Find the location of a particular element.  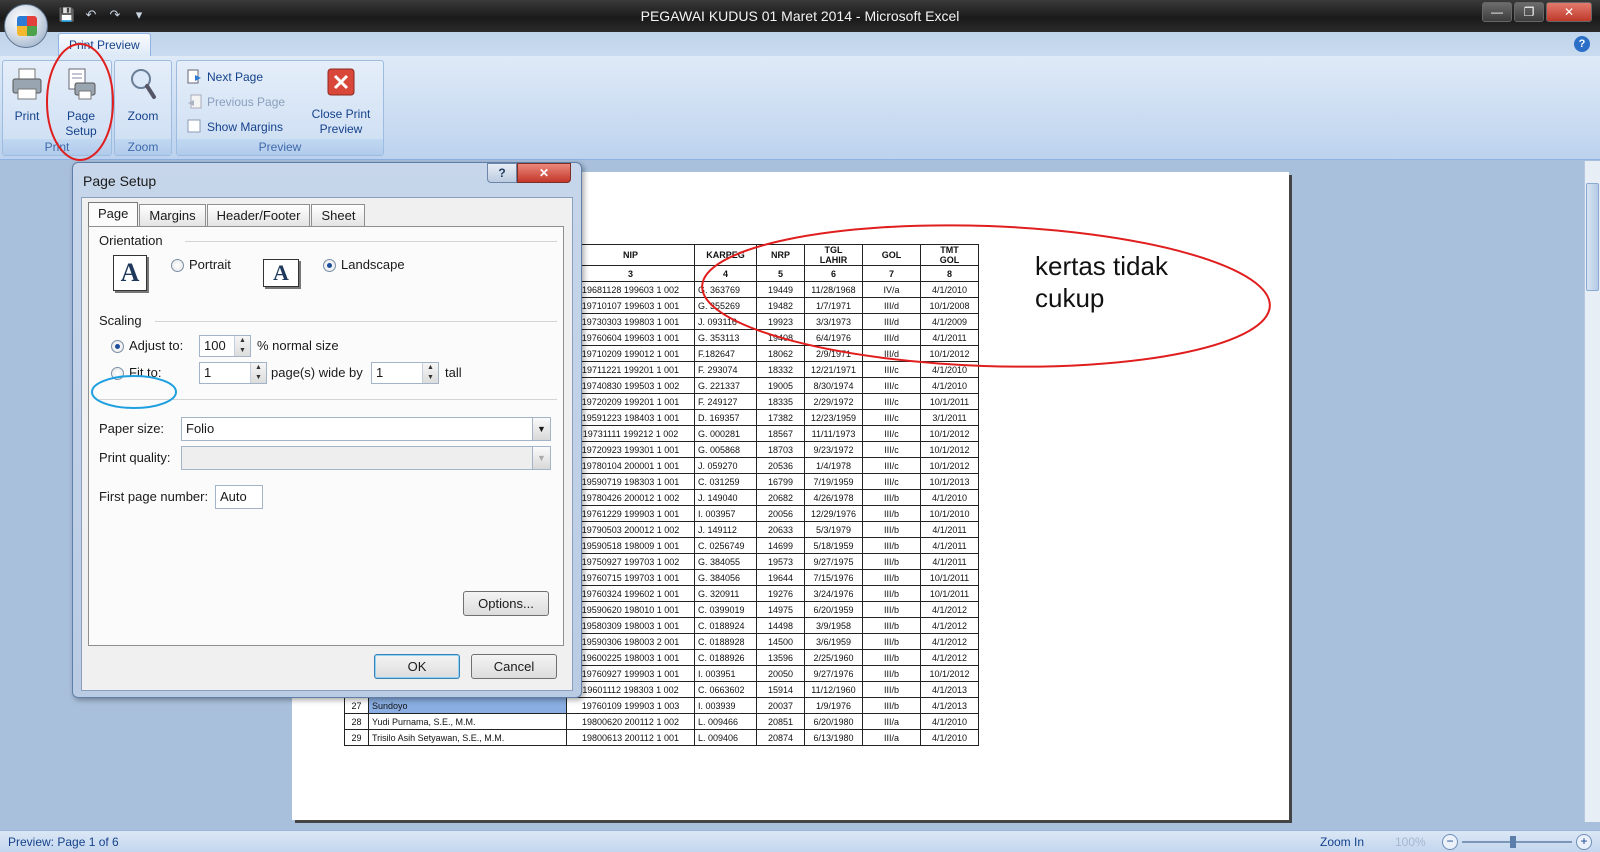

cell-tmt: 10/1/2013 is located at coordinates (949, 481).